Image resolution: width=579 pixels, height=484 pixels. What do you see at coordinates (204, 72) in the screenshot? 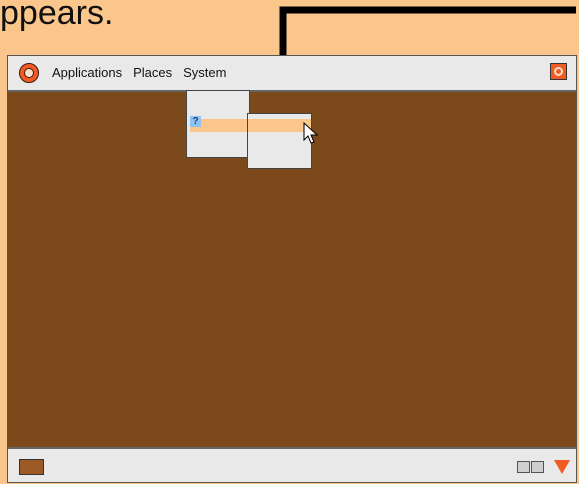
I see `menu-system: System` at bounding box center [204, 72].